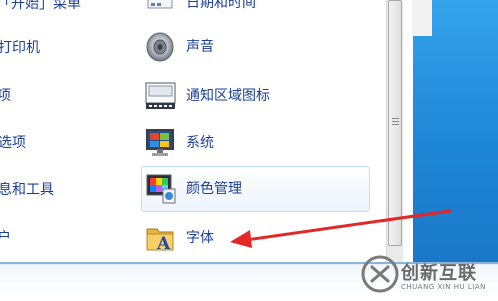  Describe the element at coordinates (380, 274) in the screenshot. I see `watermark-icon` at that location.